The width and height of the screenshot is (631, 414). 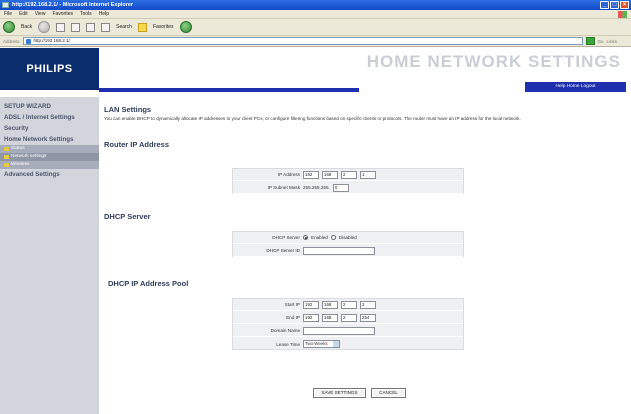 What do you see at coordinates (142, 27) in the screenshot?
I see `favorites-star-icon` at bounding box center [142, 27].